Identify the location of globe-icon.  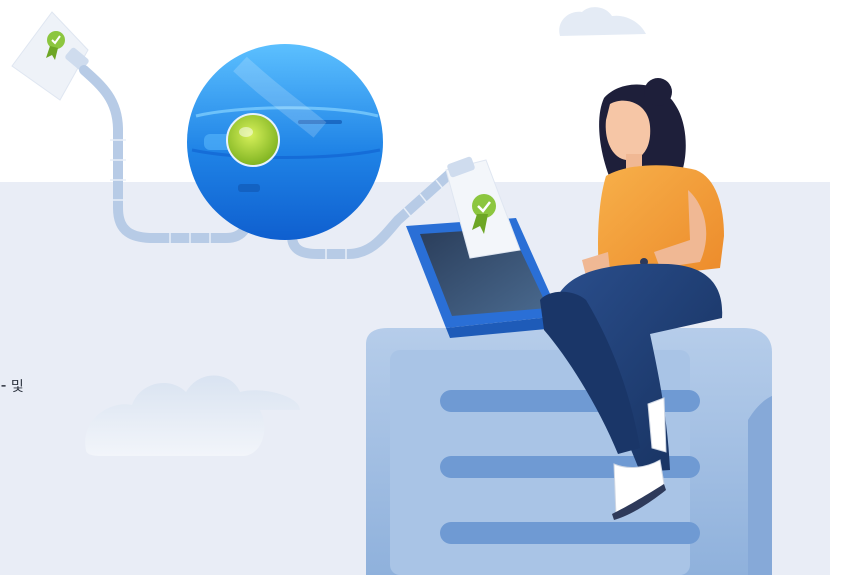
(285, 142).